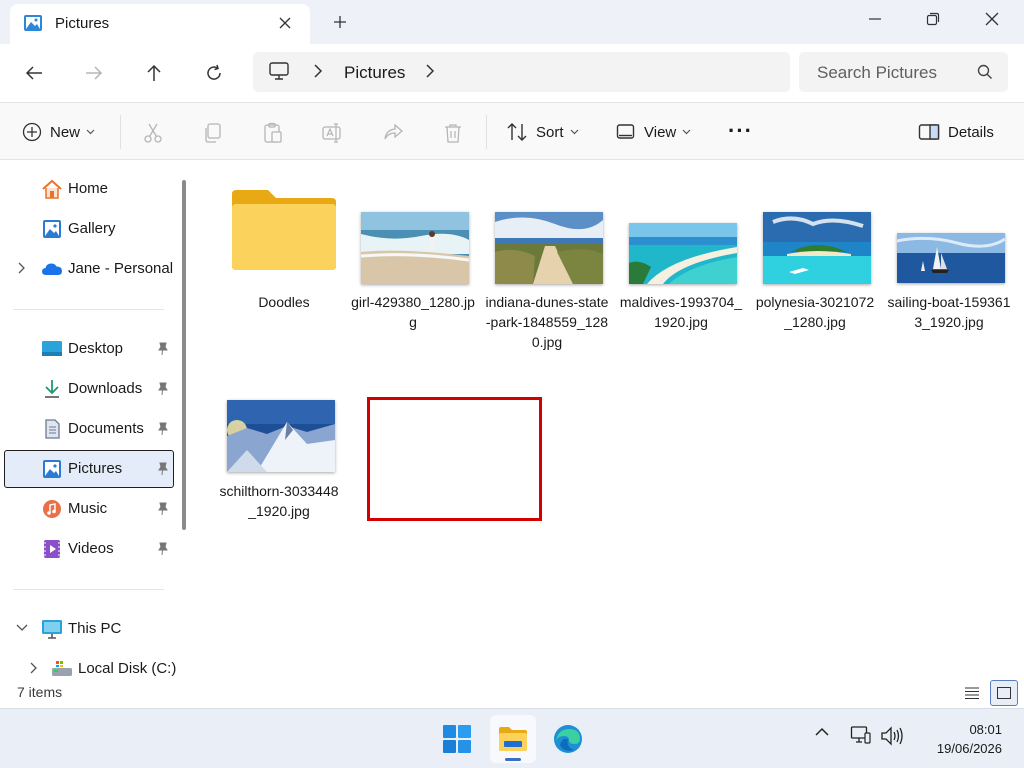  I want to click on sidebar-item-local-disk: Local Disk (C:), so click(90, 663).